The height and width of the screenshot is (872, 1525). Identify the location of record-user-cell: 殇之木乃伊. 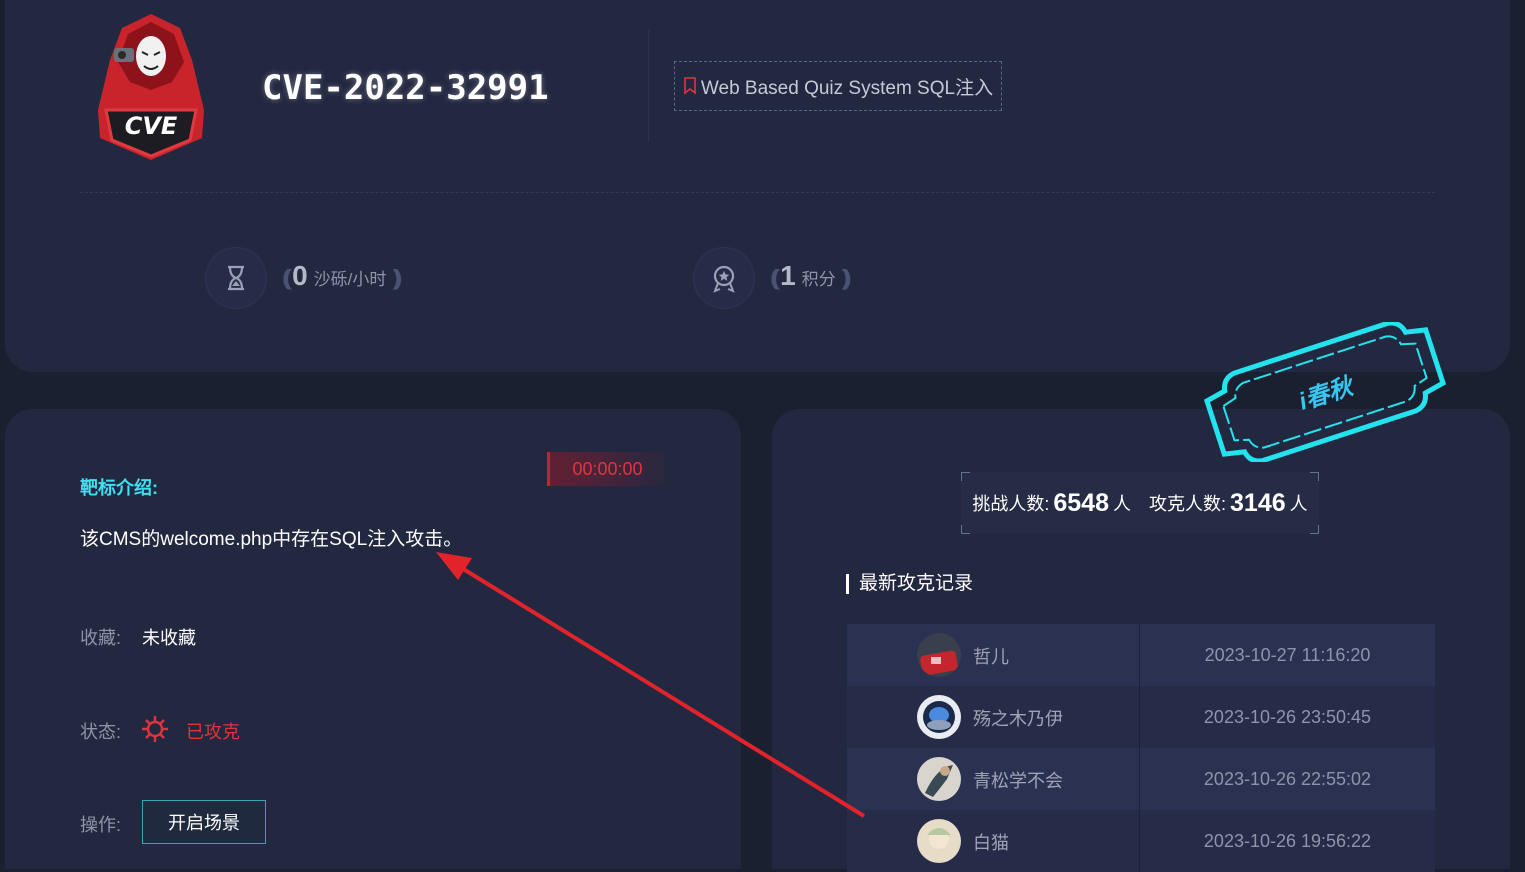
(993, 717).